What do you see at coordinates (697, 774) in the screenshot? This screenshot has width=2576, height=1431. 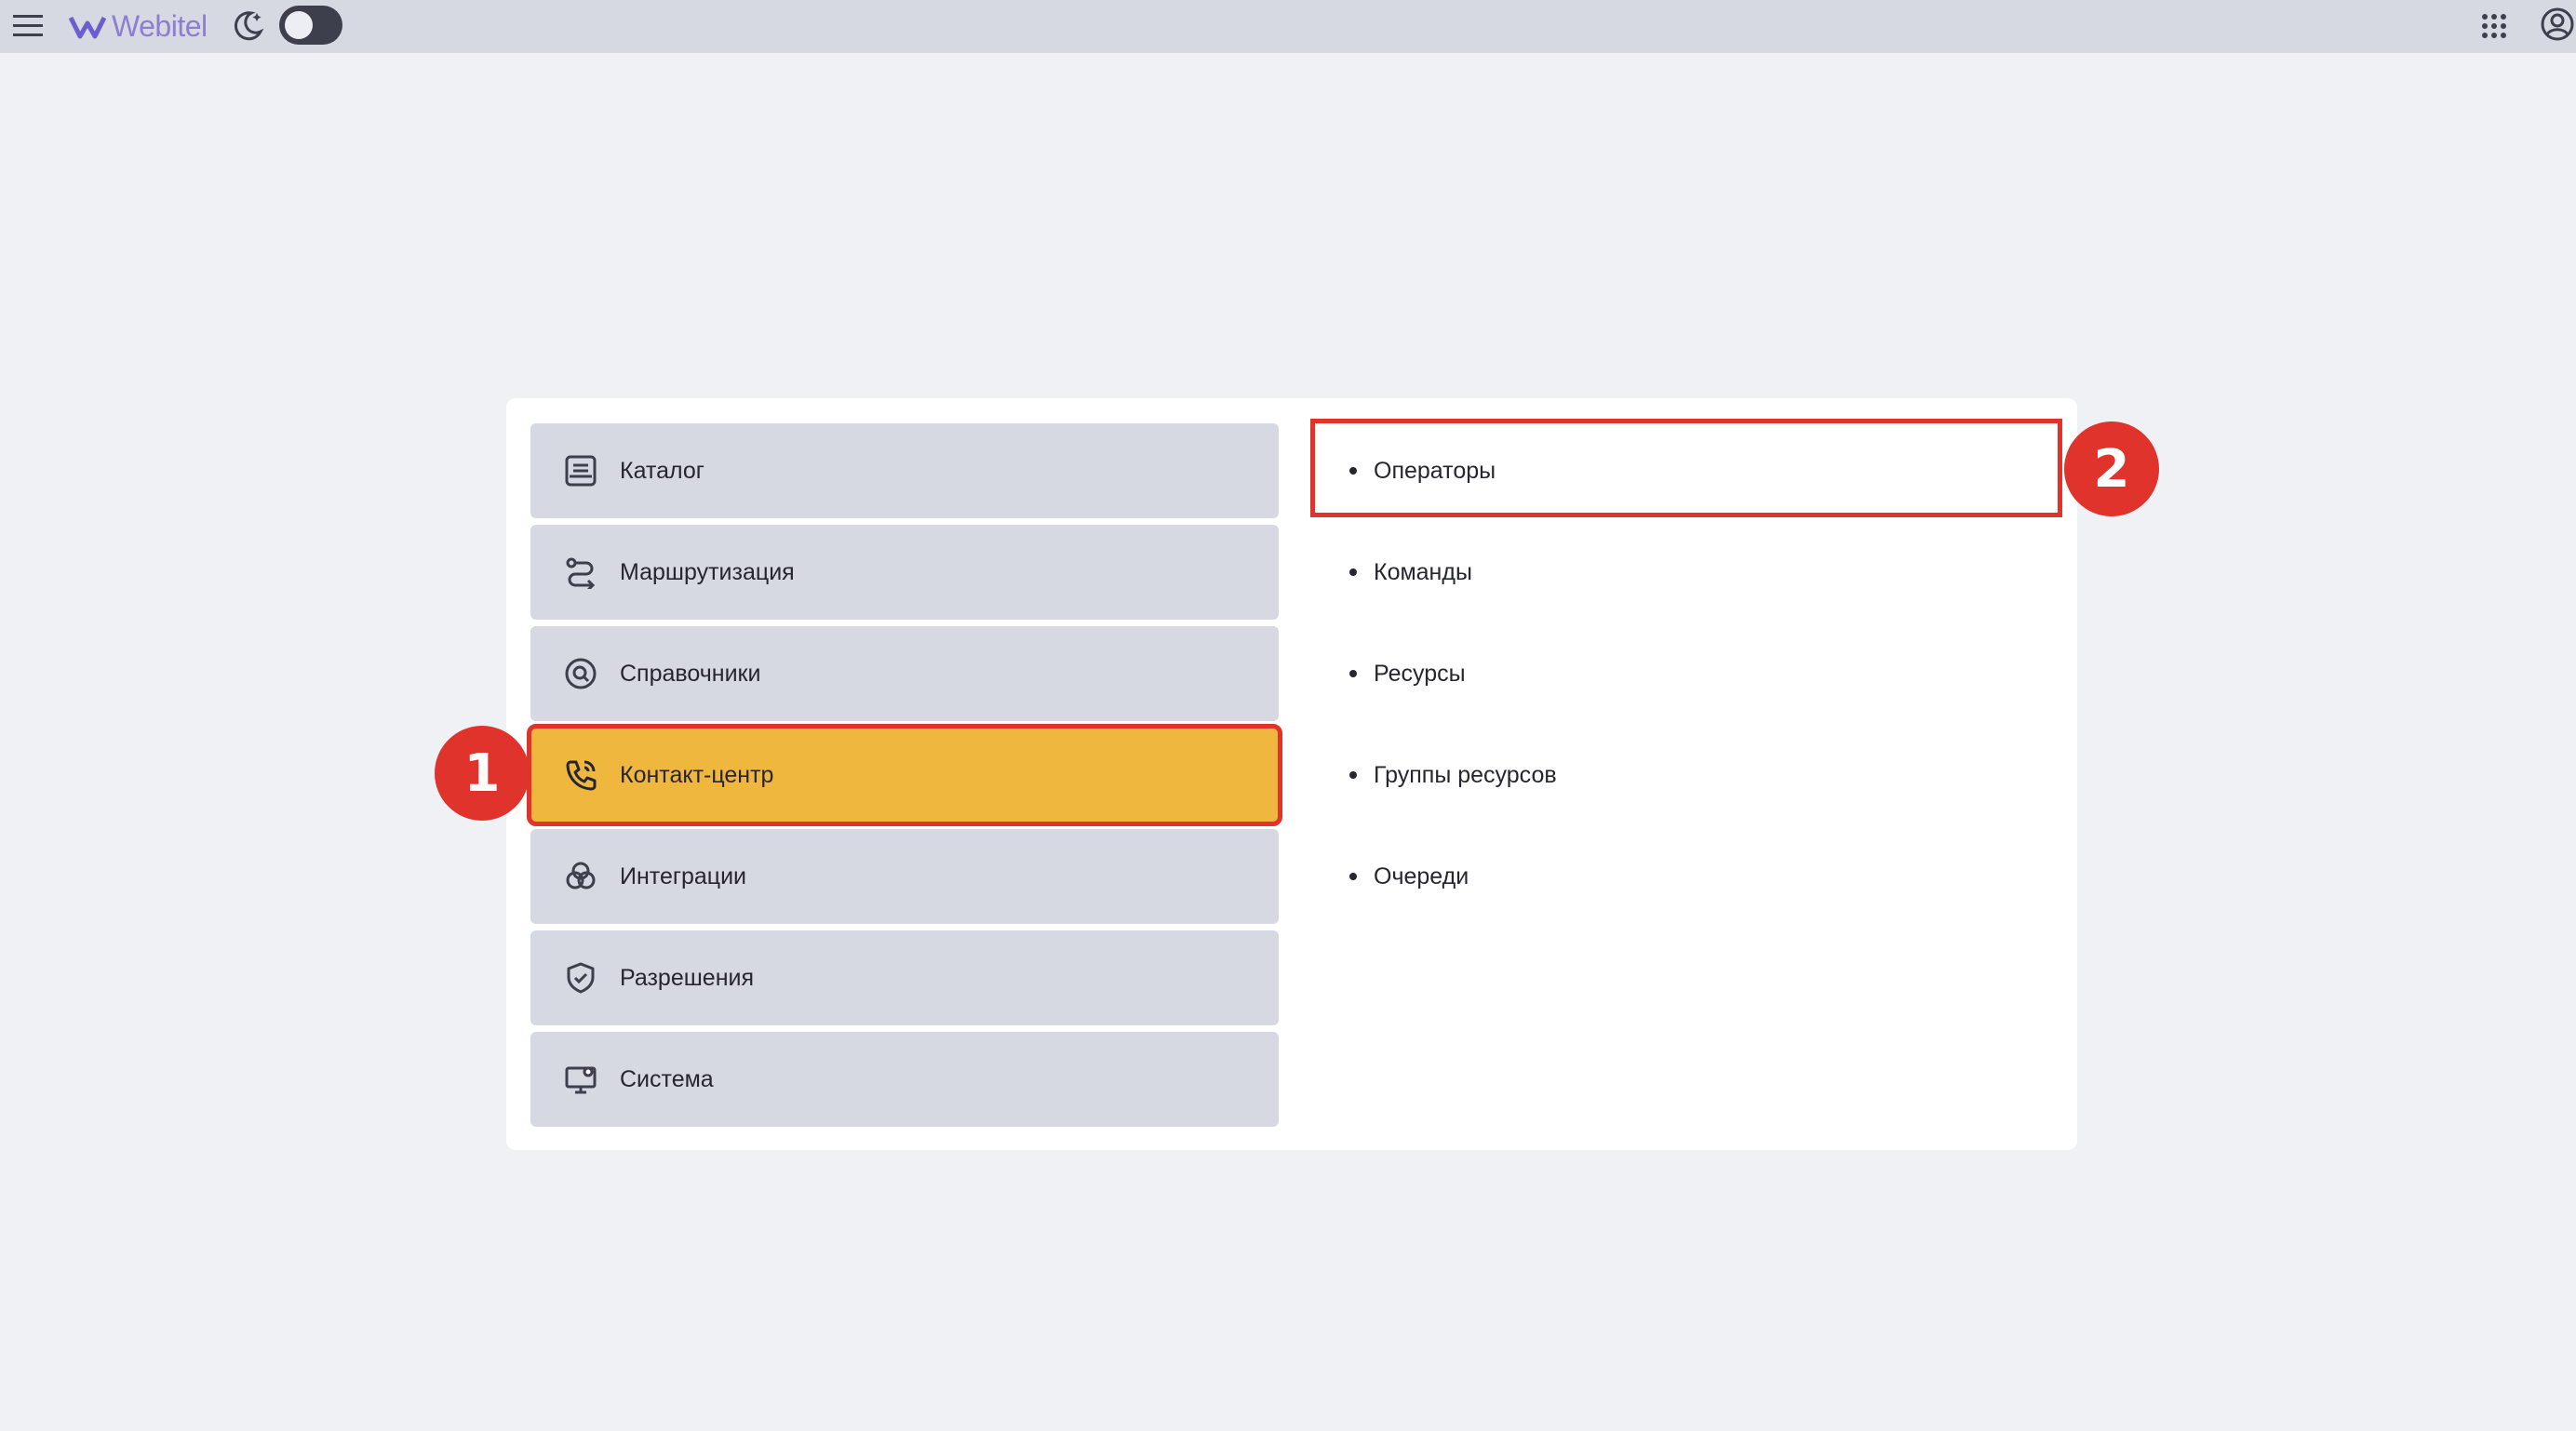 I see `menu-item-label: Контакт-центр` at bounding box center [697, 774].